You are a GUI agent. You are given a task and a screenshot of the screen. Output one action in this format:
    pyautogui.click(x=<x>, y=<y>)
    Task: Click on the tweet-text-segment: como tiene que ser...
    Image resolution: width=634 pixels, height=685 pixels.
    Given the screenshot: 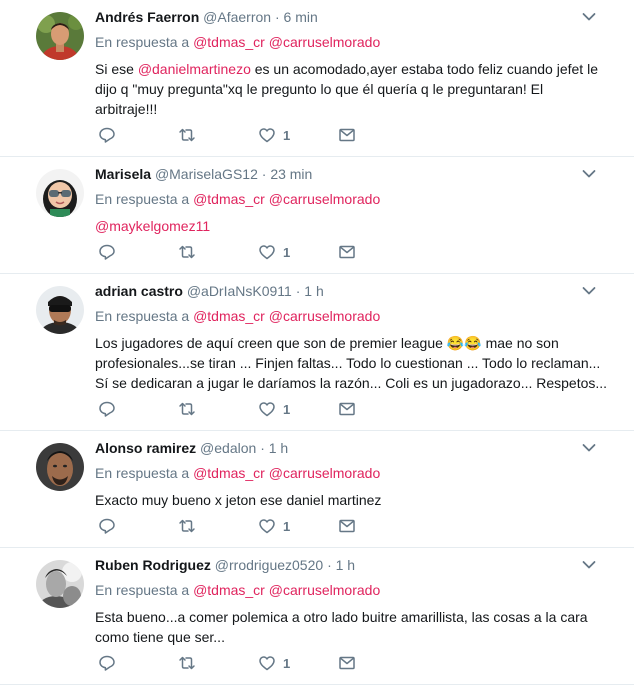 What is the action you would take?
    pyautogui.click(x=160, y=637)
    